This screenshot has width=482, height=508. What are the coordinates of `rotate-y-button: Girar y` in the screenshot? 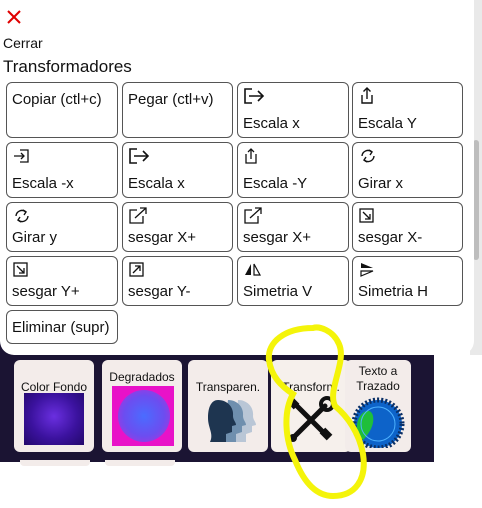 It's located at (62, 227).